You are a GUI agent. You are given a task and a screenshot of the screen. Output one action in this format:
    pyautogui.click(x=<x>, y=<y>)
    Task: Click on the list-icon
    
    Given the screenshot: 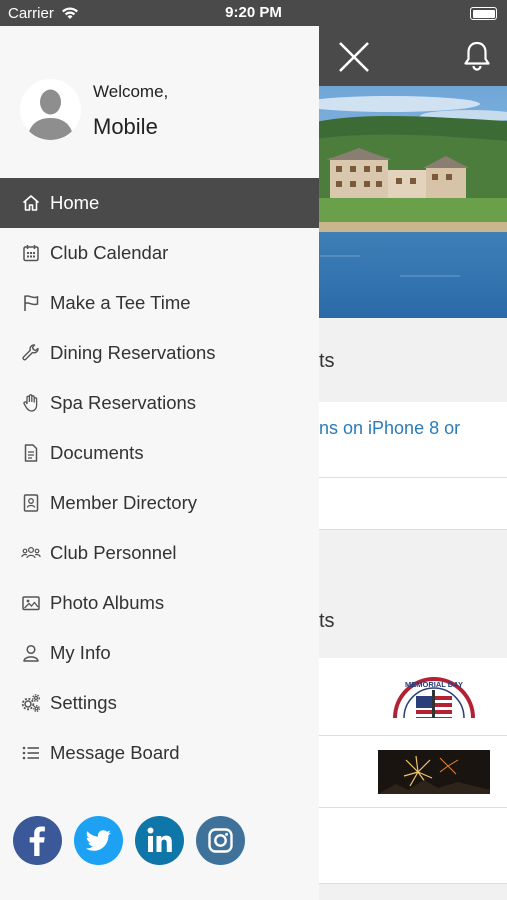 What is the action you would take?
    pyautogui.click(x=30, y=753)
    